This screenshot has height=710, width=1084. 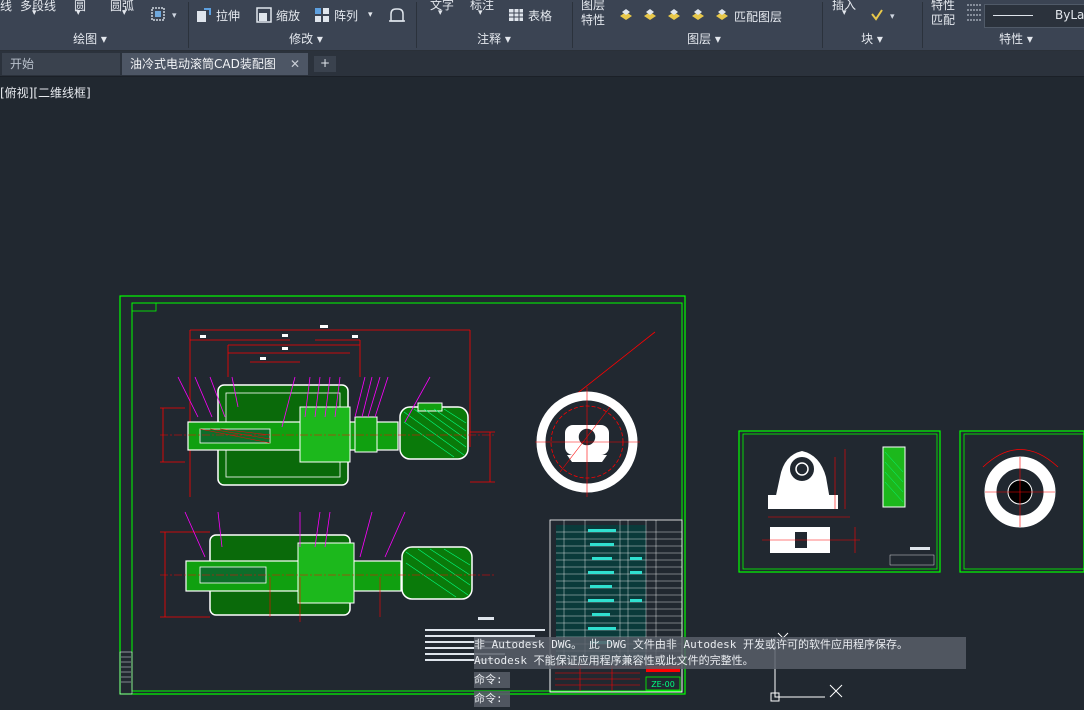 I want to click on array-icon, so click(x=322, y=15).